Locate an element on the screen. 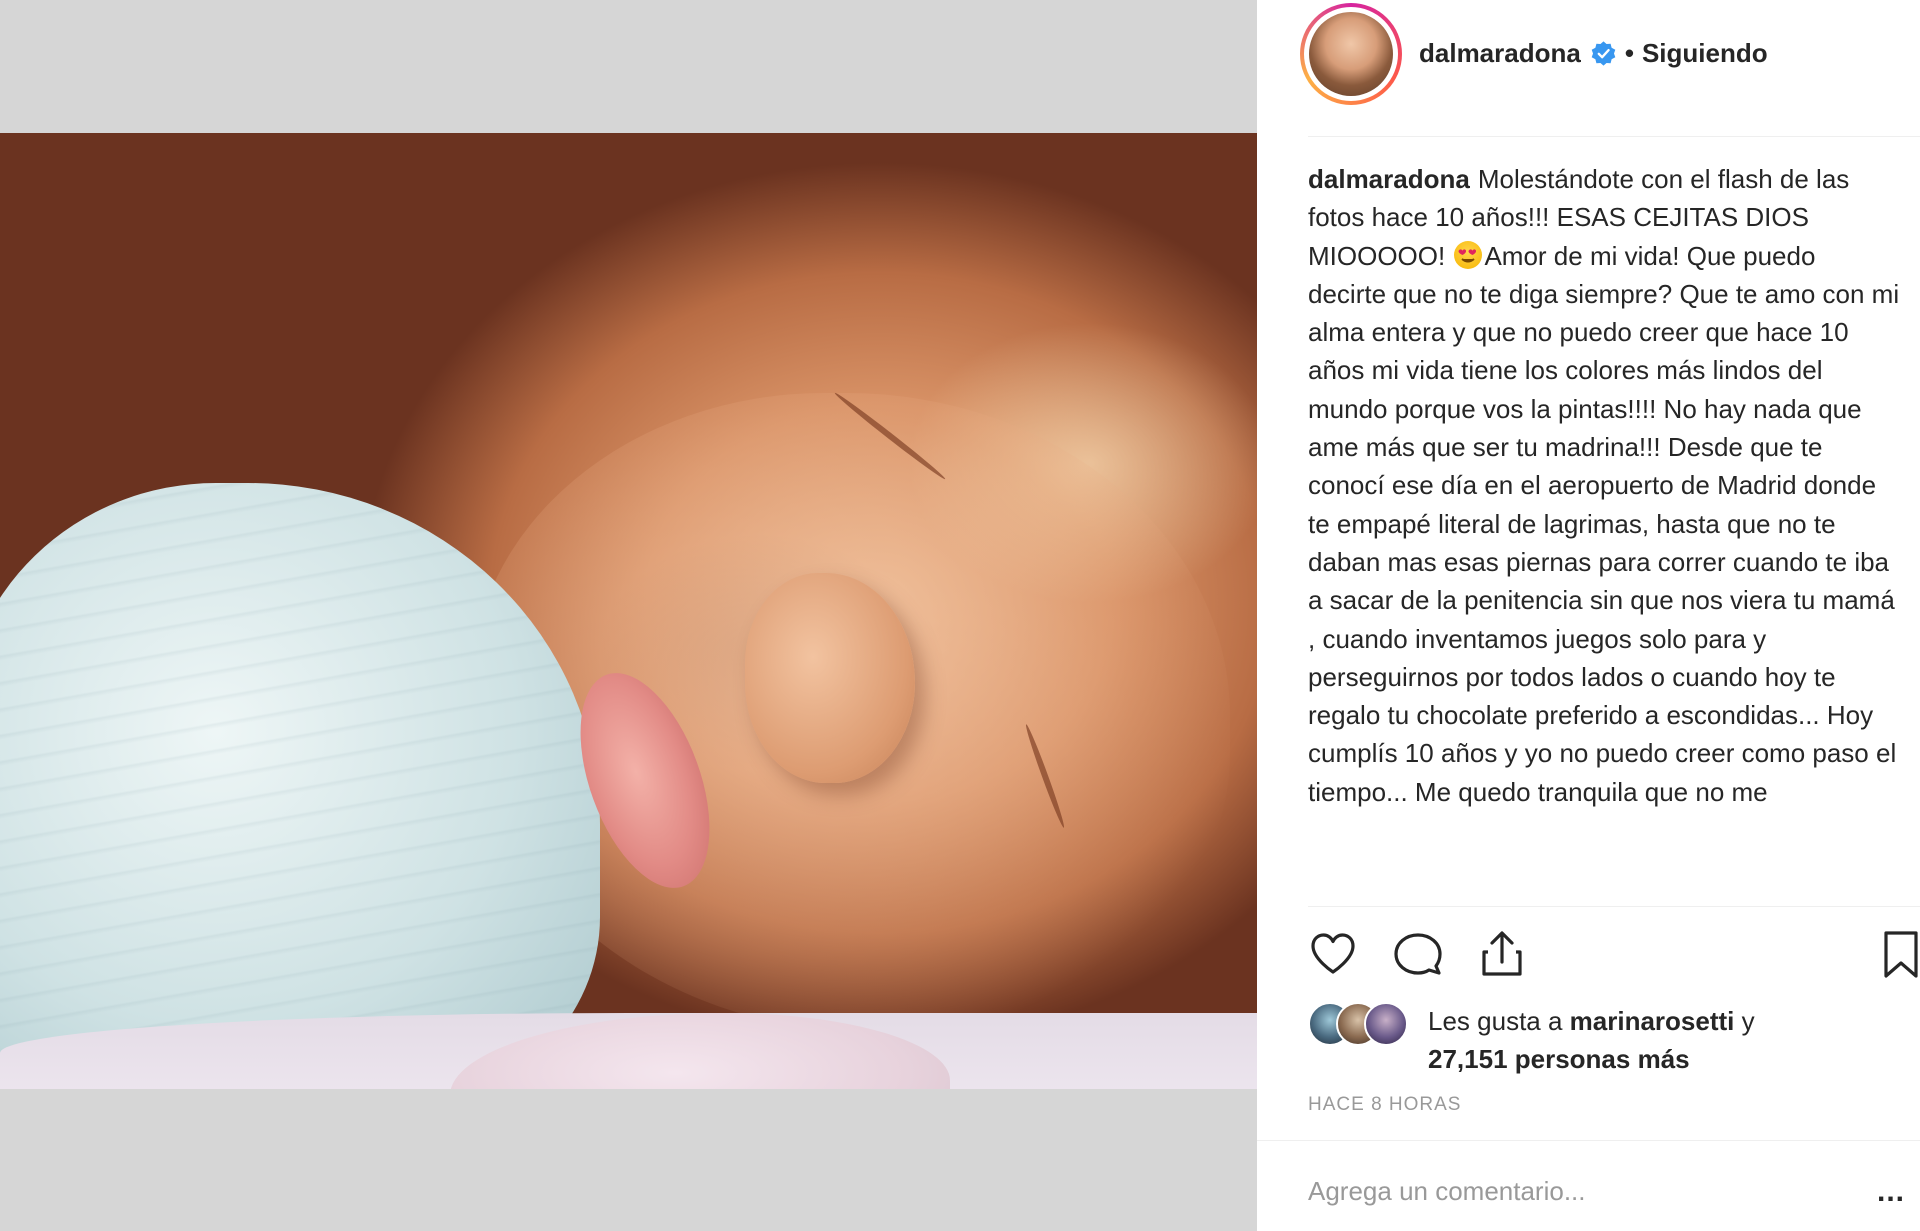 The width and height of the screenshot is (1920, 1231). header-username: dalmaradona is located at coordinates (1500, 53).